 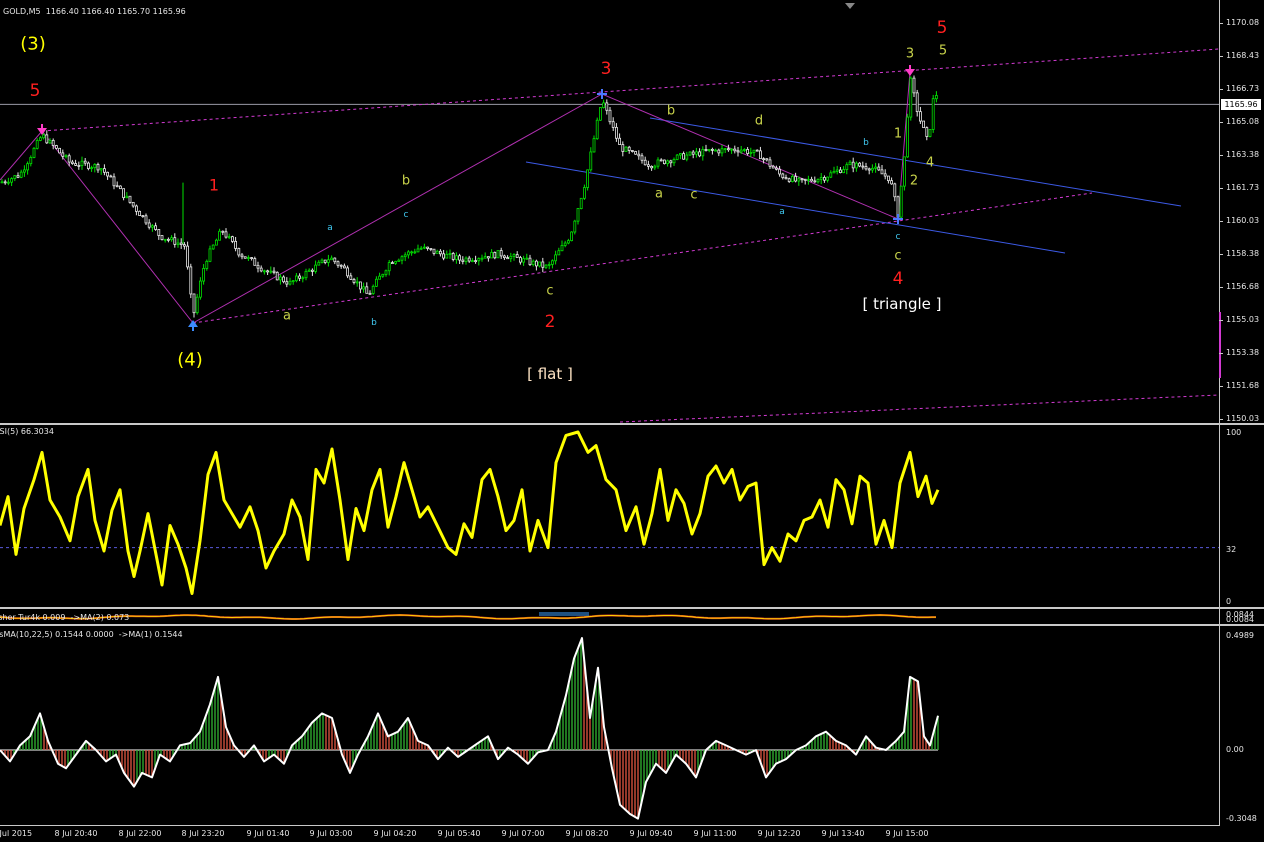 What do you see at coordinates (632, 424) in the screenshot?
I see `pane-separator-rsi` at bounding box center [632, 424].